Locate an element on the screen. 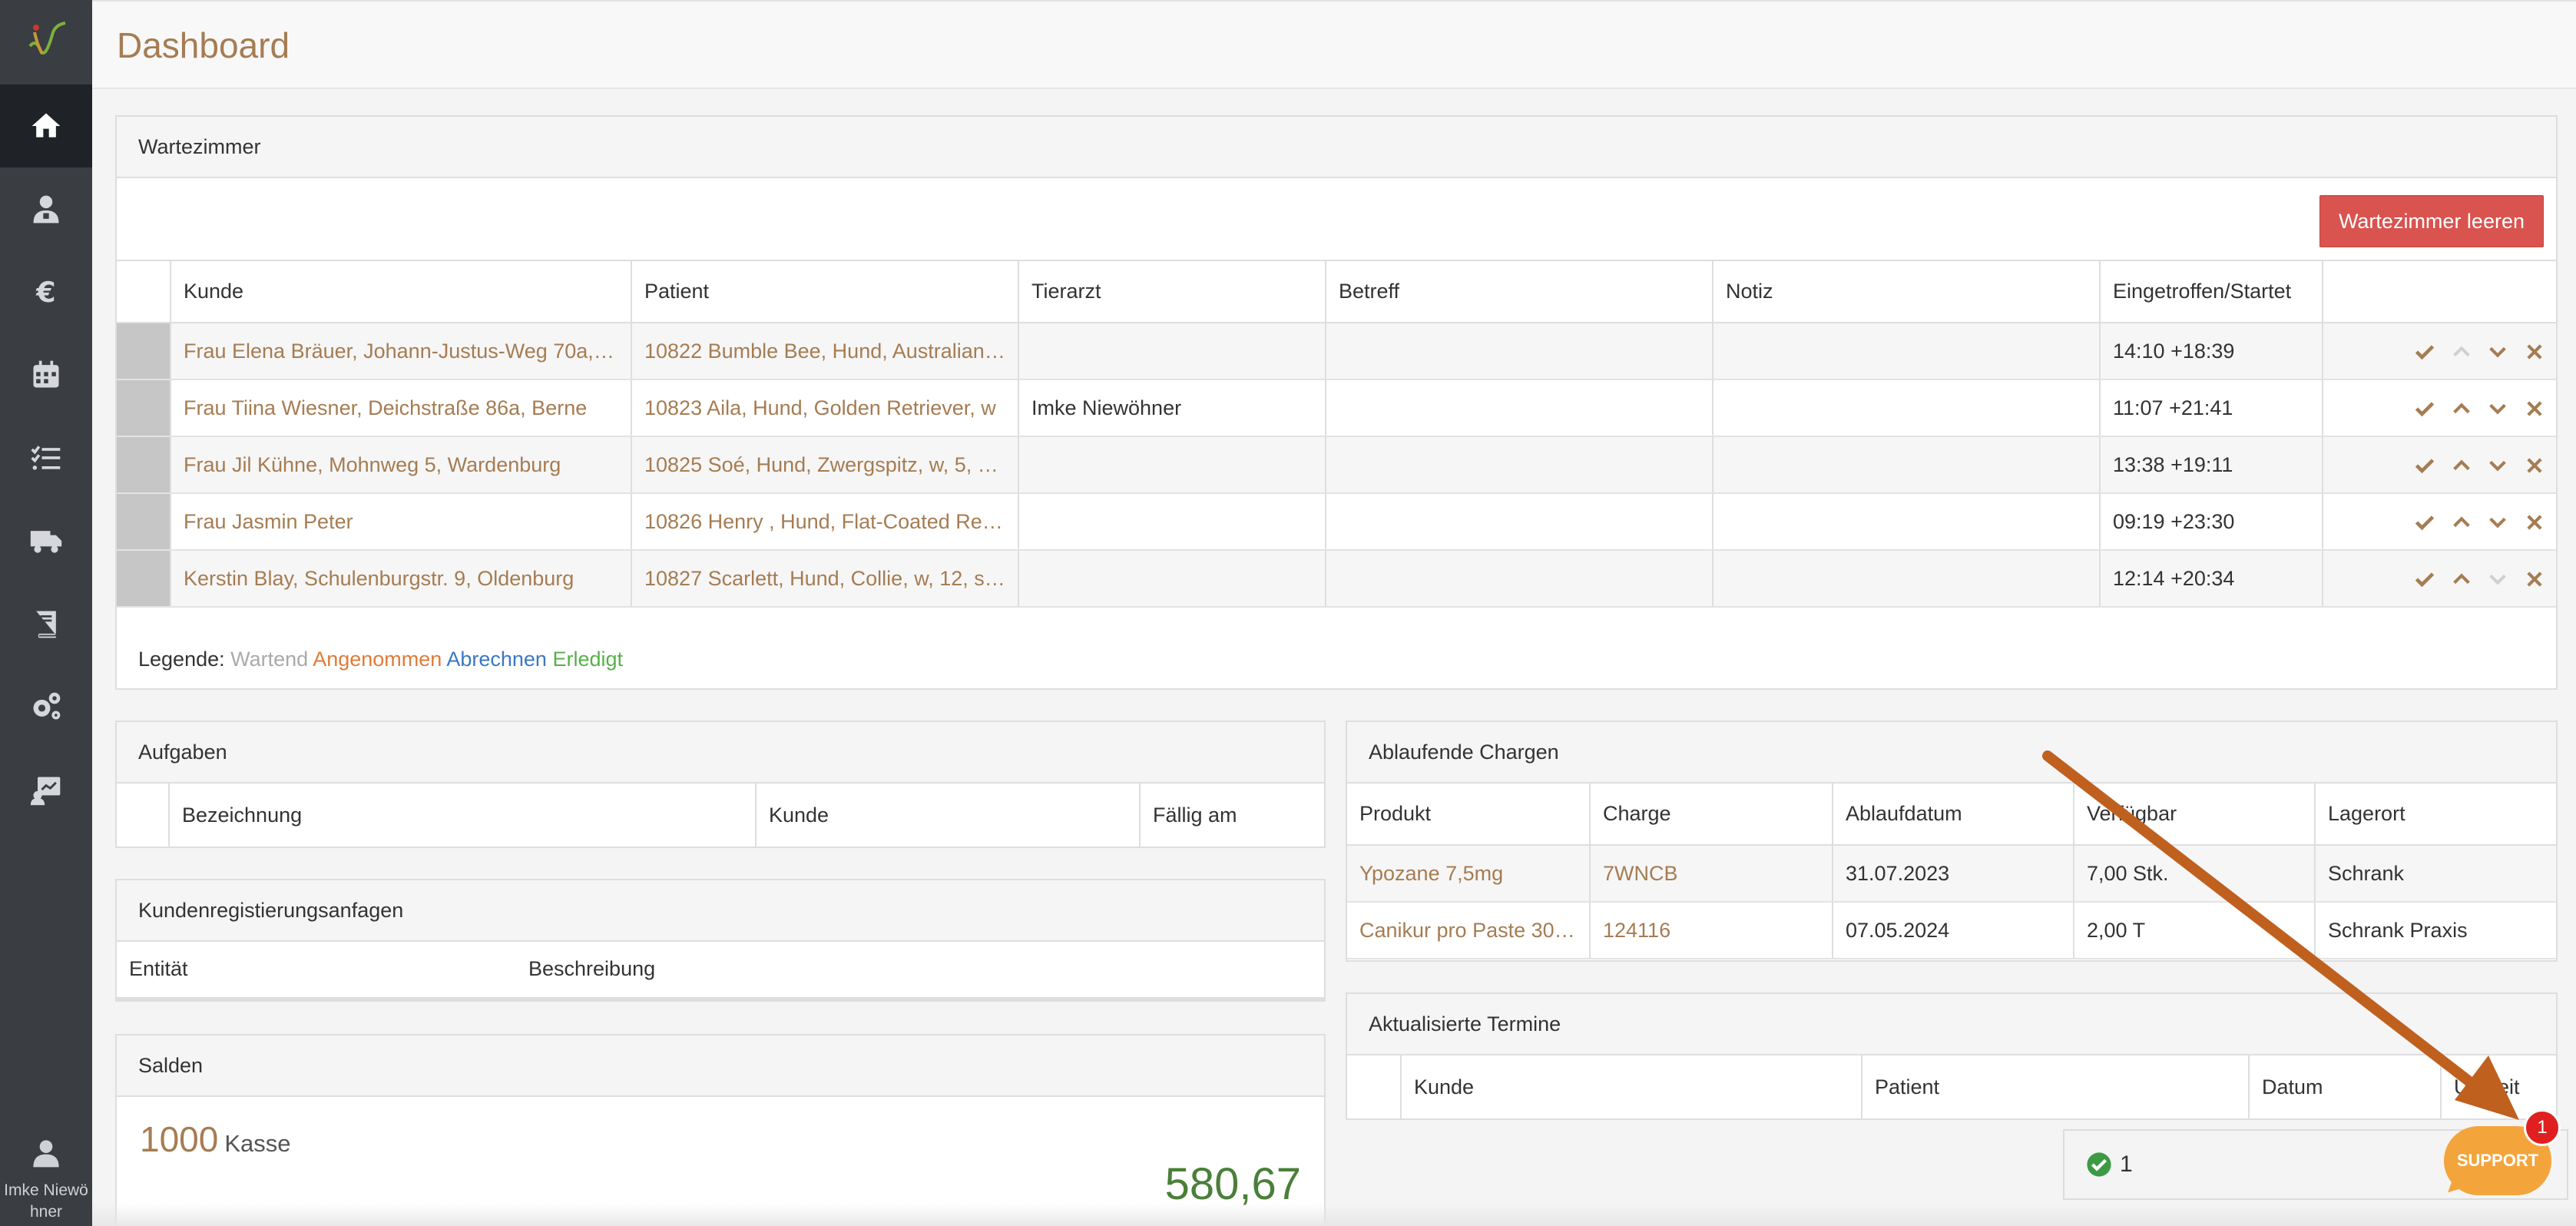  account-label: Kasse is located at coordinates (257, 1143).